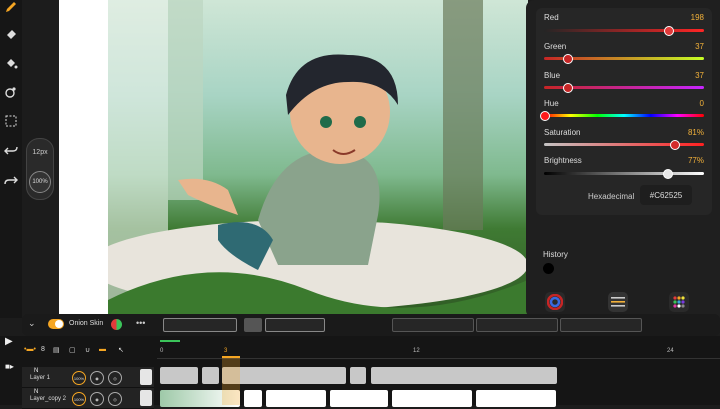 Image resolution: width=720 pixels, height=409 pixels. What do you see at coordinates (86, 323) in the screenshot?
I see `onion-skin-label: Onion Skin` at bounding box center [86, 323].